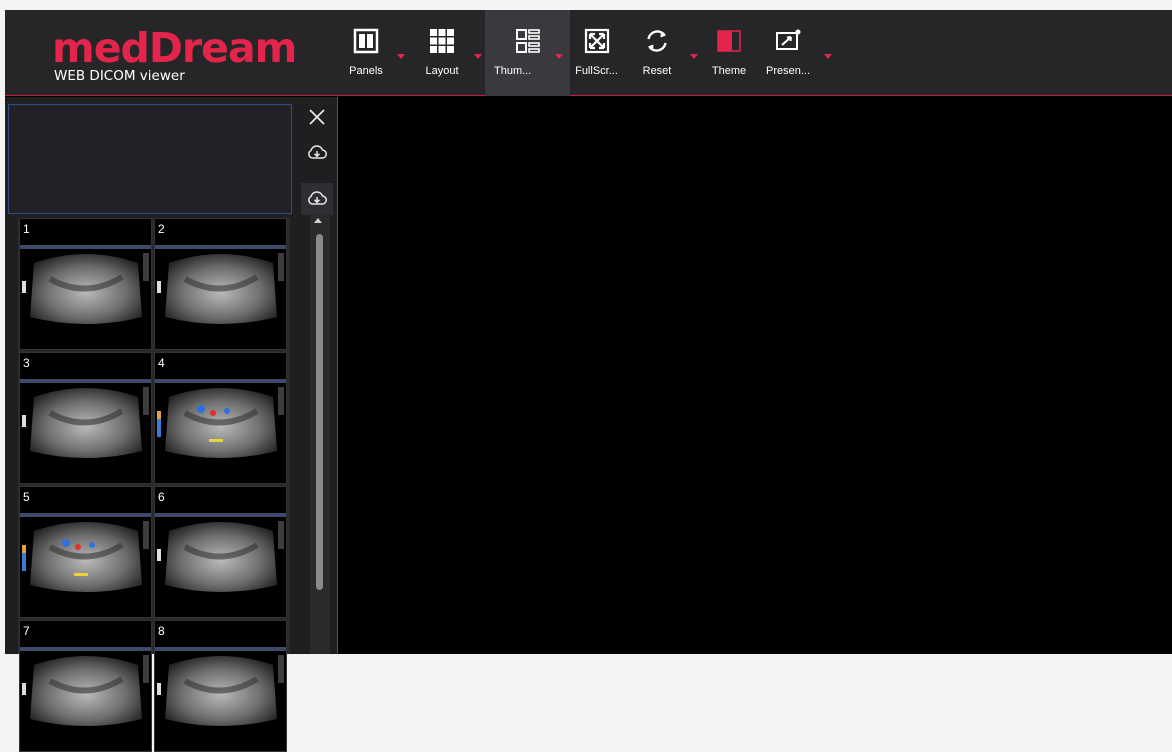 The image size is (1172, 752). I want to click on reset-icon, so click(657, 41).